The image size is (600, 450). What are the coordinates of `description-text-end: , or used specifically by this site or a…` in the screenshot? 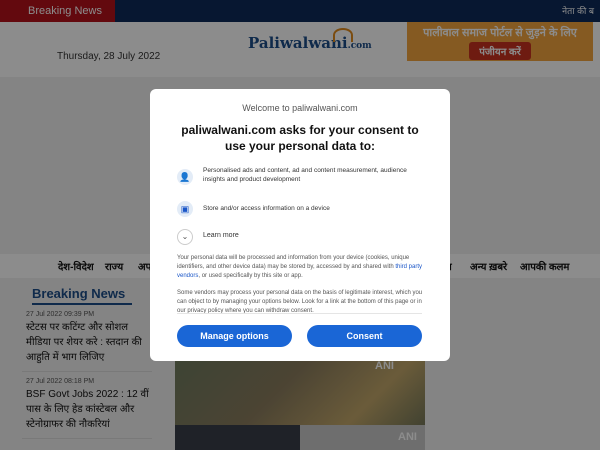 It's located at (250, 276).